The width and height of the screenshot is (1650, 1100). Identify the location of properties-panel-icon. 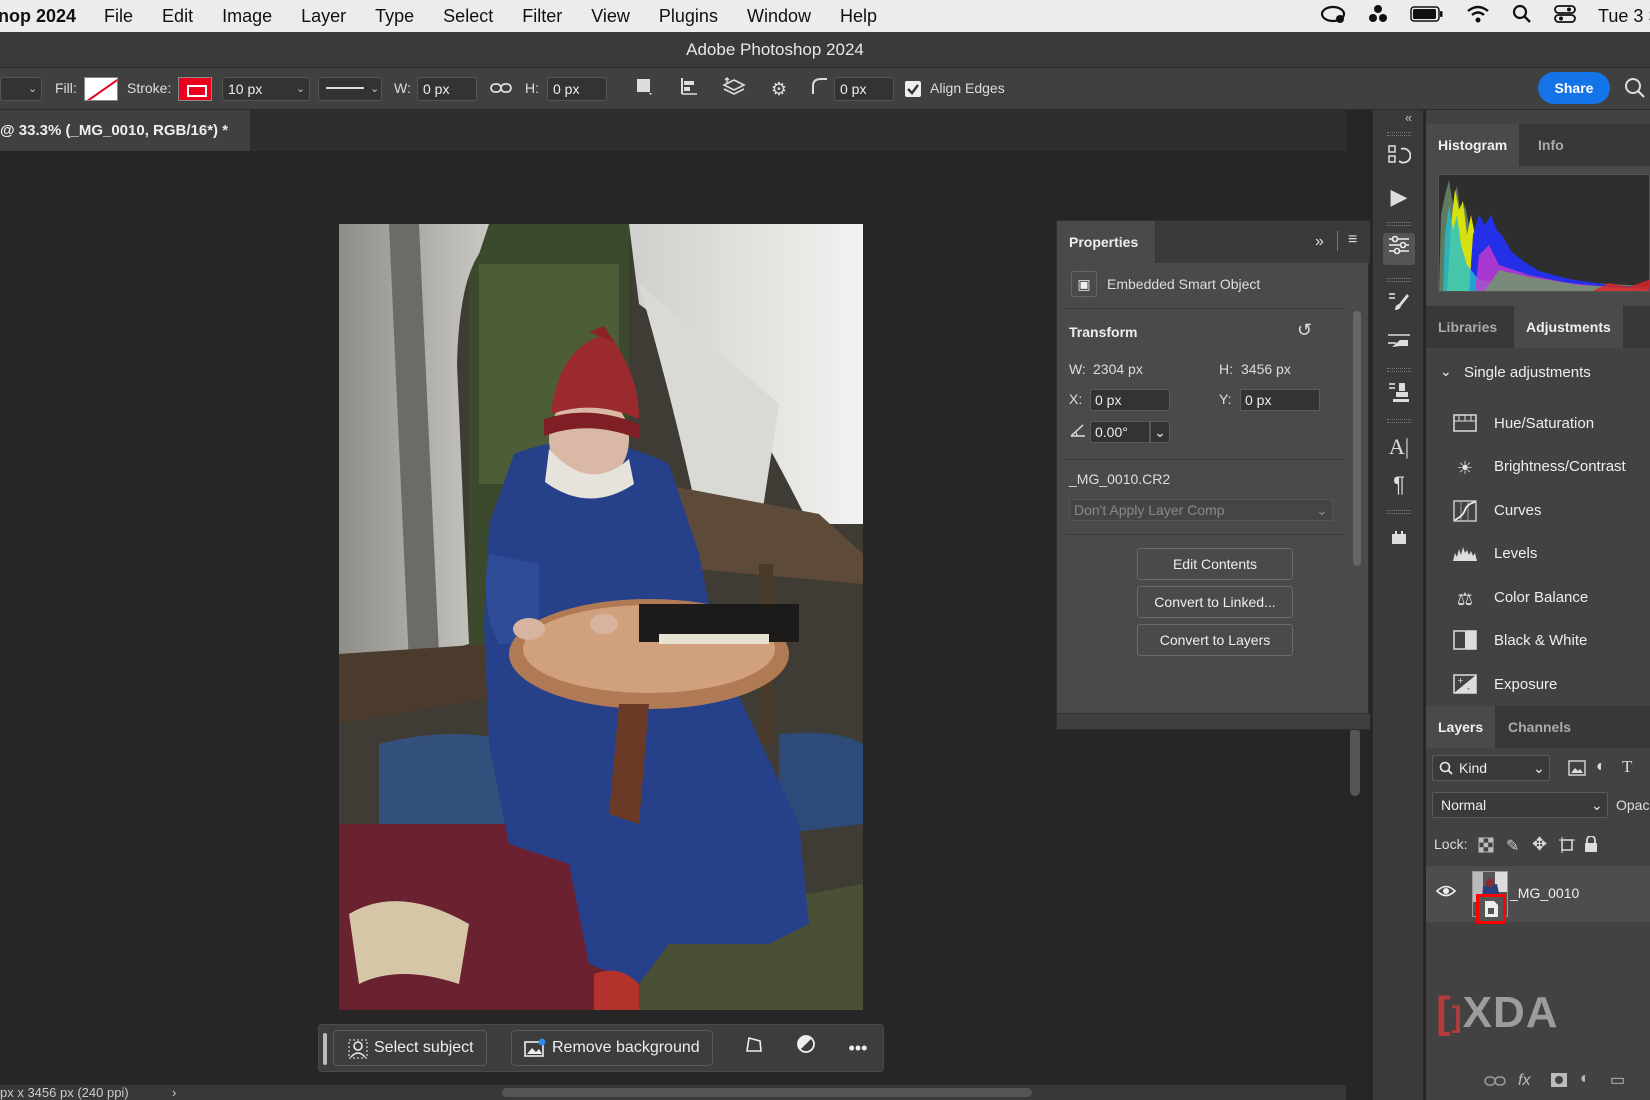
(1399, 249).